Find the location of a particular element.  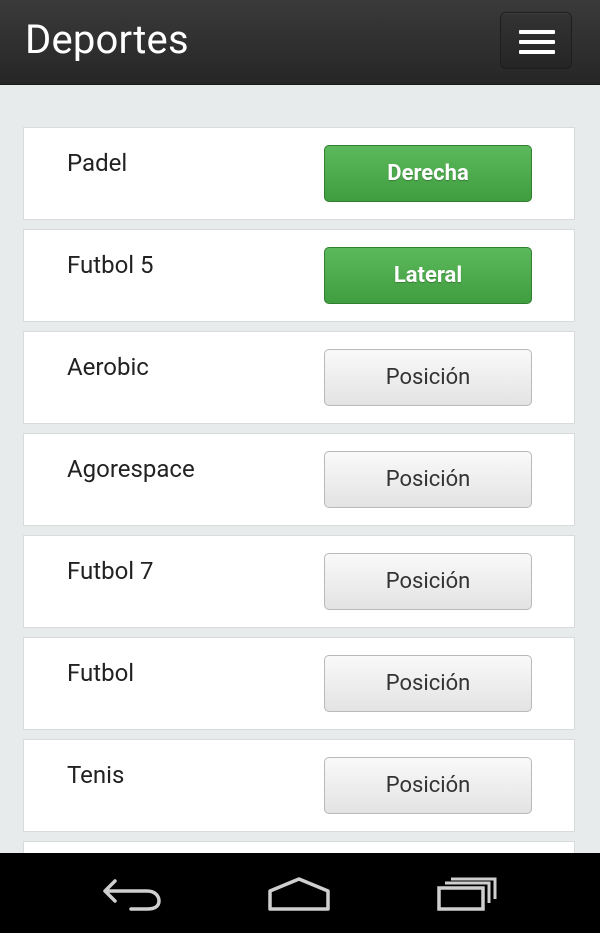

recent-apps-icon is located at coordinates (468, 892).